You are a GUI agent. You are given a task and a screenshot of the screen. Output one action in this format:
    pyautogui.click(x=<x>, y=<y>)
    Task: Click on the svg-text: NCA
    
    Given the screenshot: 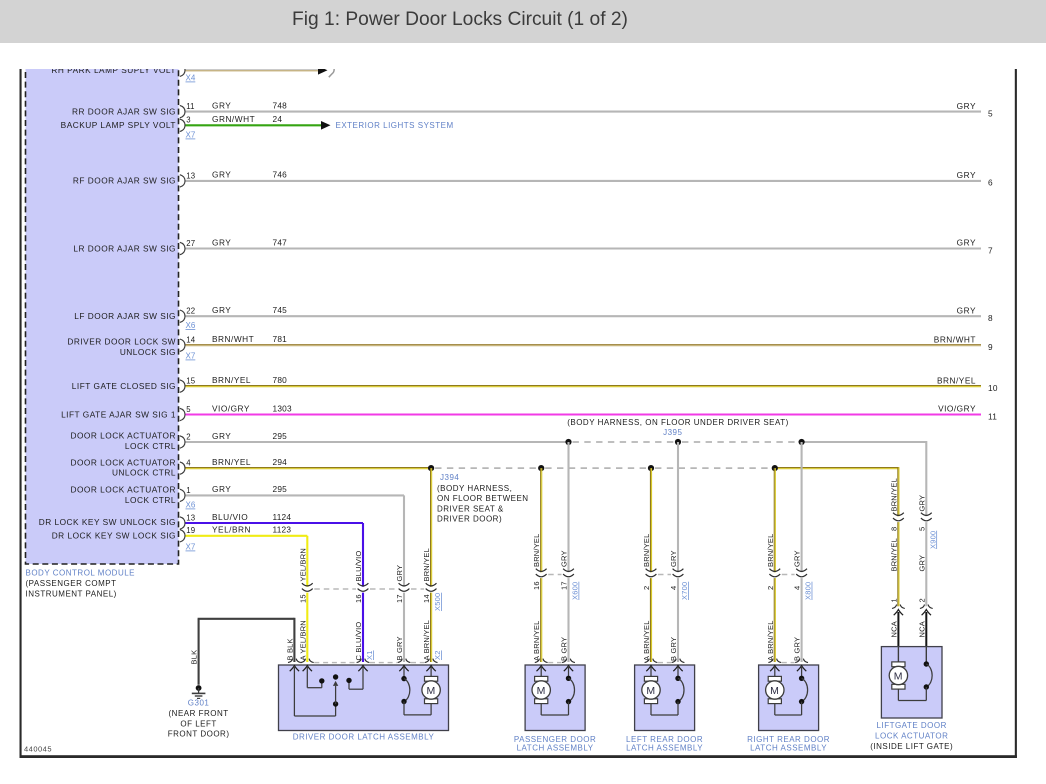 What is the action you would take?
    pyautogui.click(x=921, y=629)
    